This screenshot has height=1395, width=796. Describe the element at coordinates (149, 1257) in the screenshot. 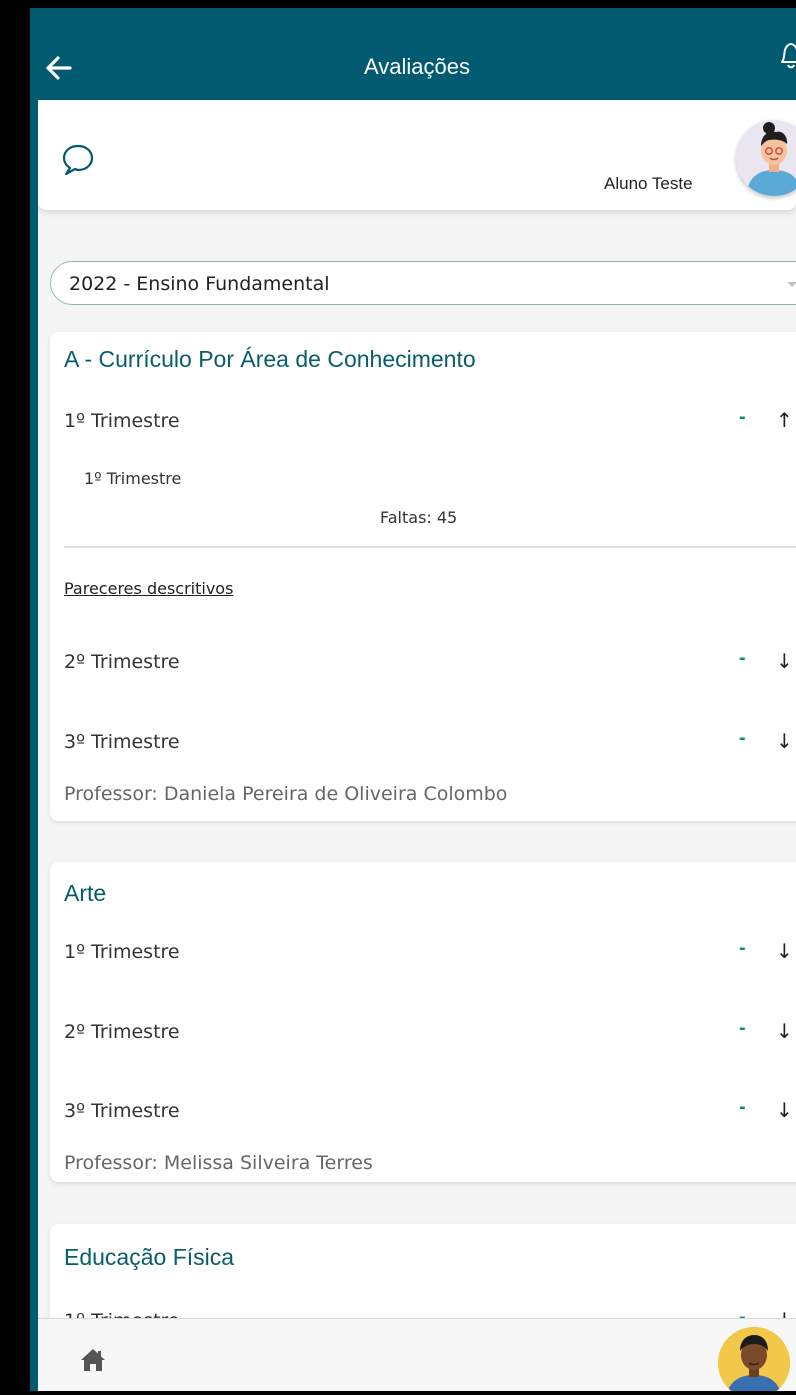

I see `subject-title: Educação Física` at that location.